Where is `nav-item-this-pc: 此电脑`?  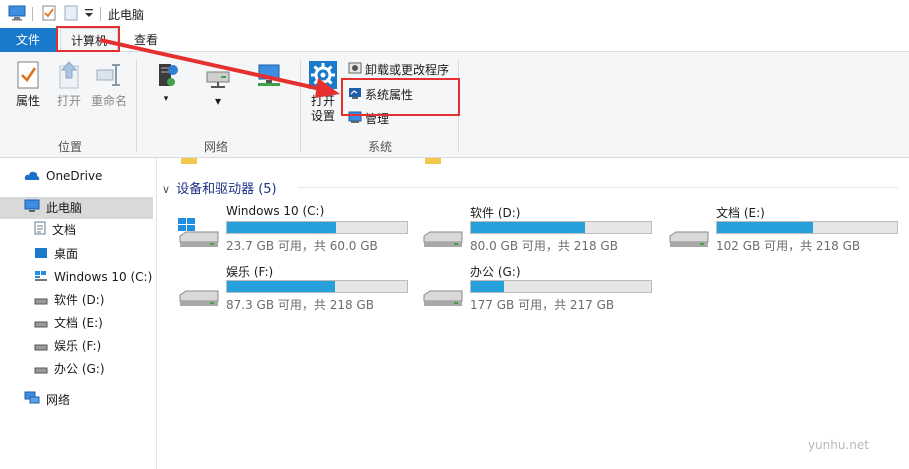
nav-item-this-pc: 此电脑 is located at coordinates (76, 208).